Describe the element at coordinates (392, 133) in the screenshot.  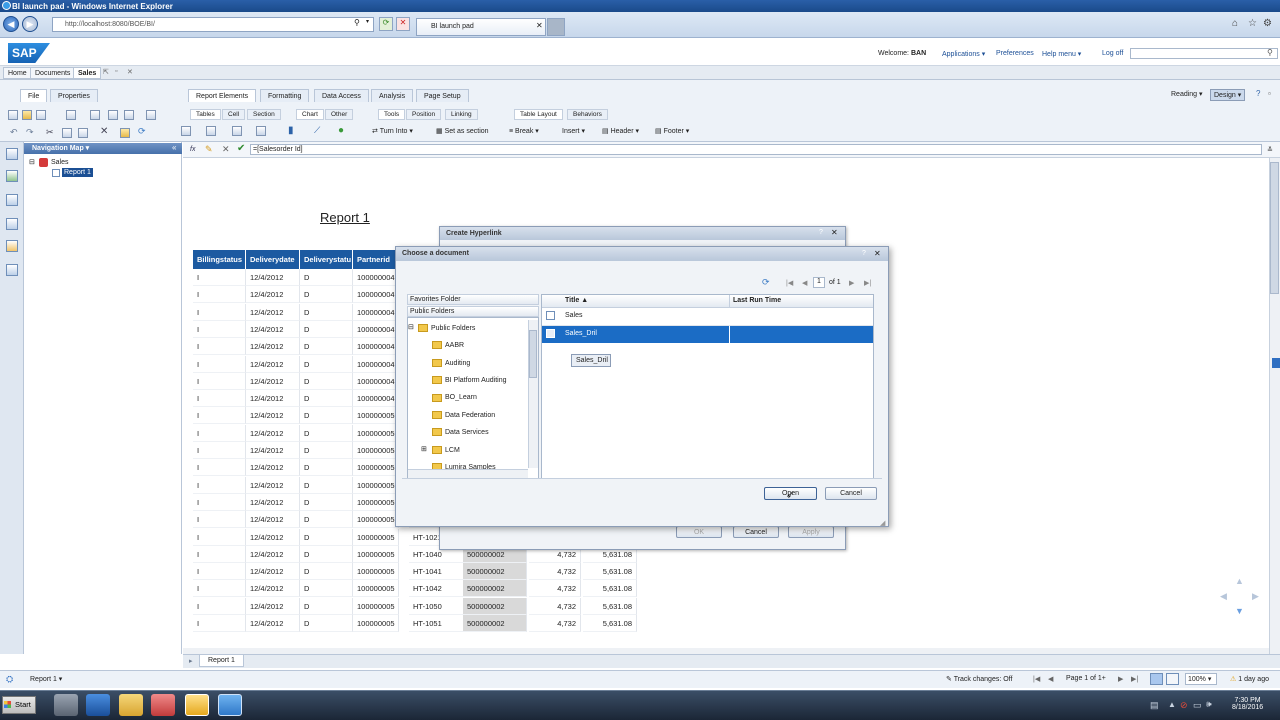
I see `turn-into-button: ⇄ Turn Into ▾` at that location.